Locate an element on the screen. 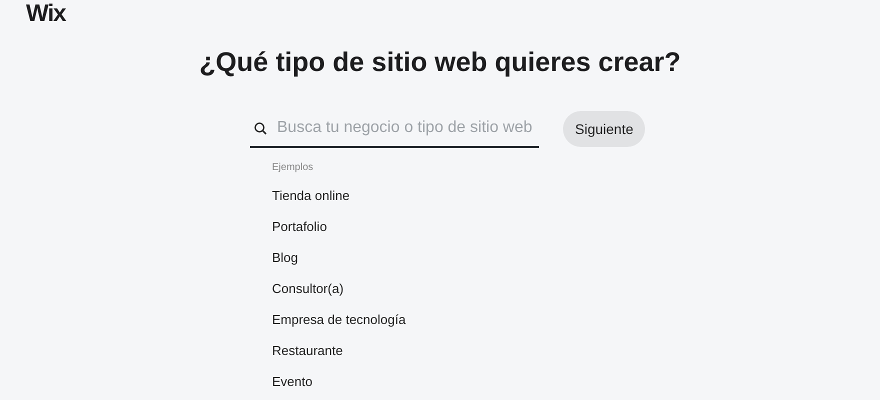  search-field: Busca tu negocio o tipo de sitio web is located at coordinates (394, 129).